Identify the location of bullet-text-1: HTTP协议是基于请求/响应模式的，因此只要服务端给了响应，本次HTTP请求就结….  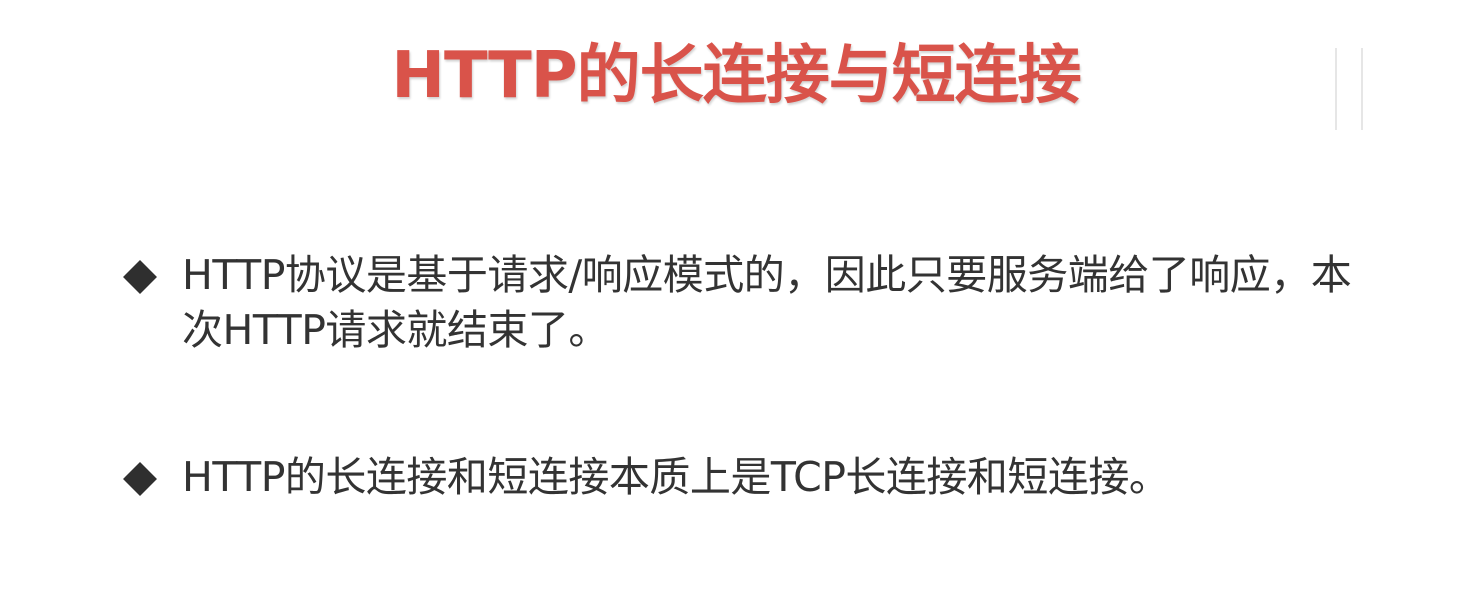
(767, 302).